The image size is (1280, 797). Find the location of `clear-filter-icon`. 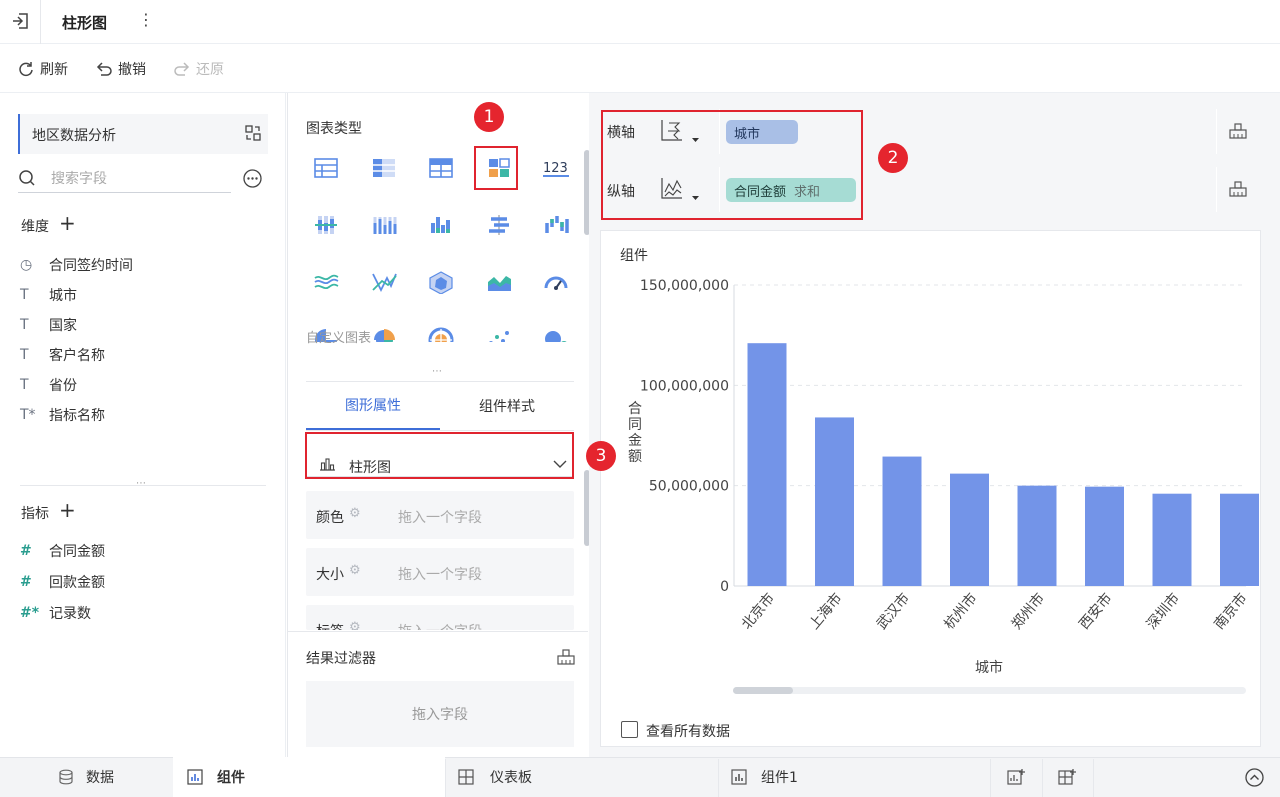

clear-filter-icon is located at coordinates (566, 657).